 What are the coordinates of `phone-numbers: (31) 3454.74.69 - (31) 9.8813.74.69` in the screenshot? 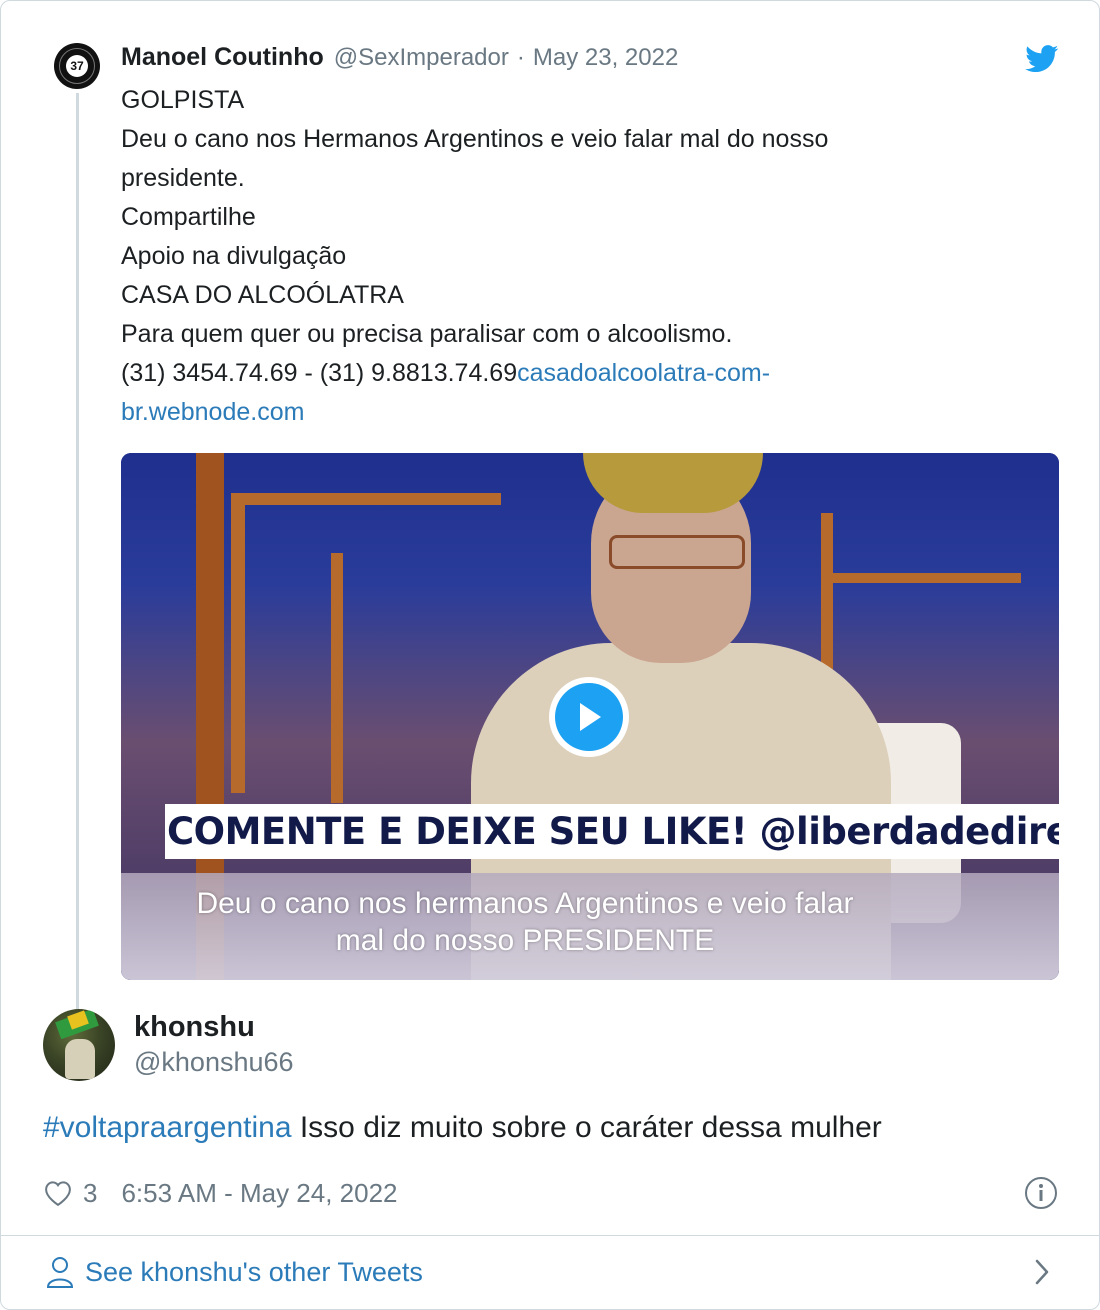 It's located at (319, 373).